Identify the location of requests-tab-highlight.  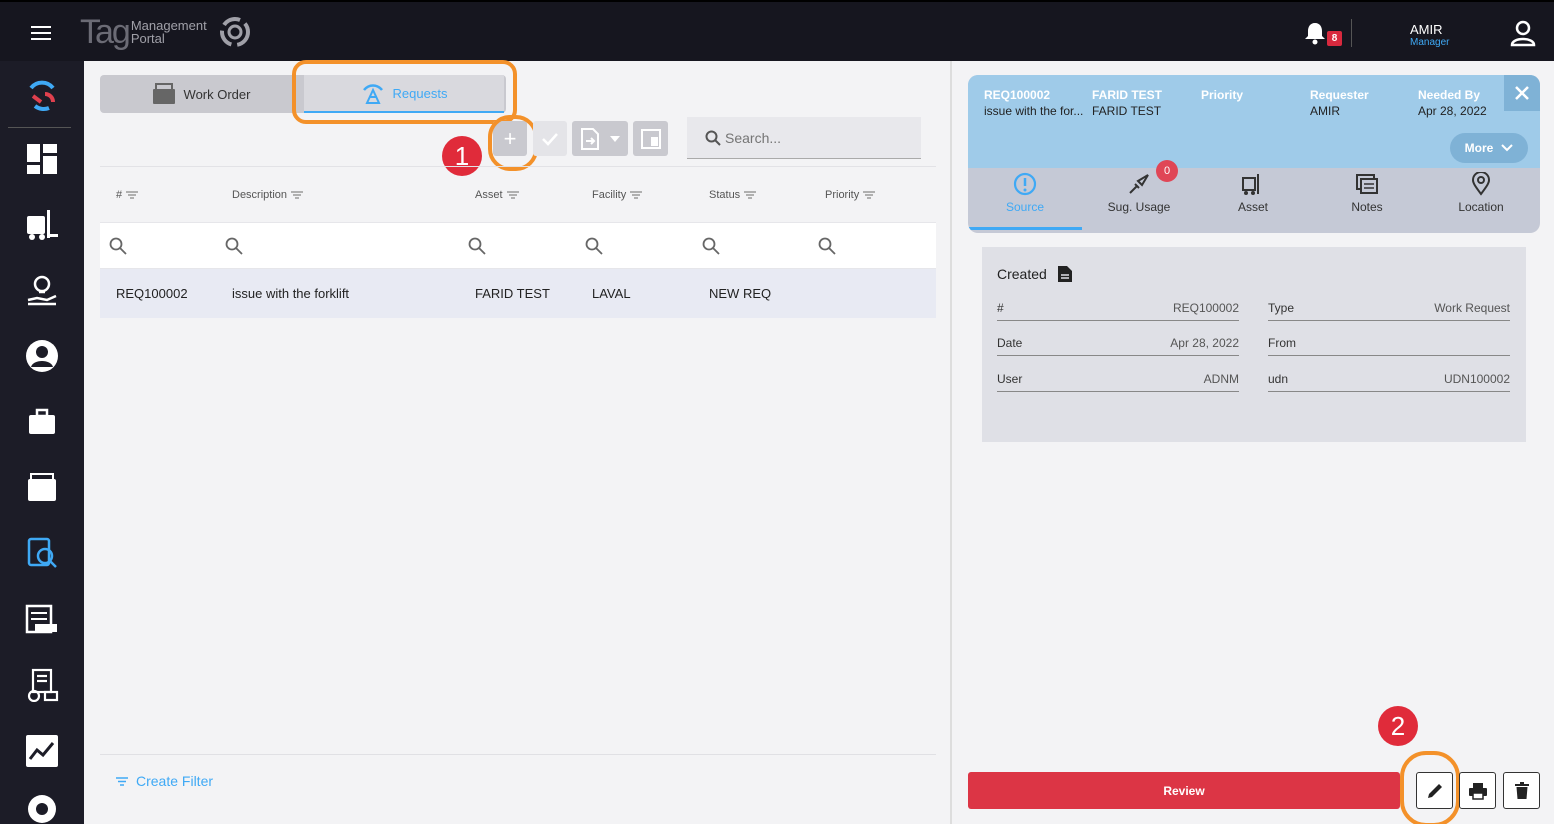
(404, 92).